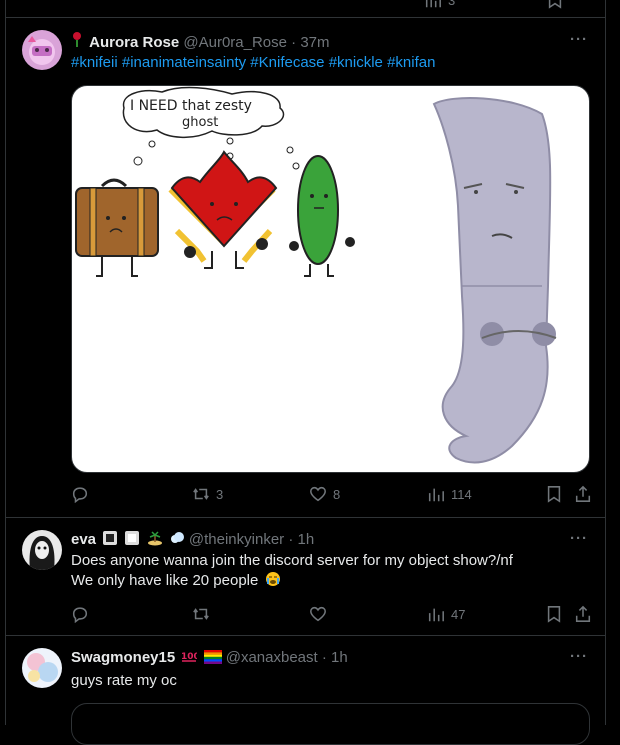  What do you see at coordinates (330, 724) in the screenshot?
I see `tweet-image` at bounding box center [330, 724].